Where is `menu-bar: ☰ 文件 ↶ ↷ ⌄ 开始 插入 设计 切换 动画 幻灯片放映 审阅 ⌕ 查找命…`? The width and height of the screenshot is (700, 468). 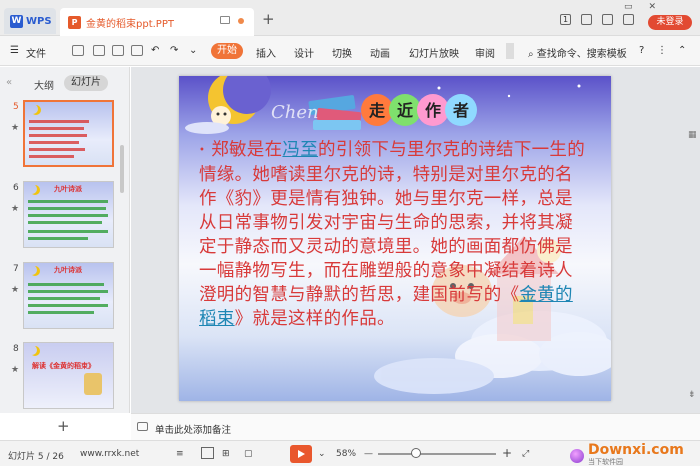 menu-bar: ☰ 文件 ↶ ↷ ⌄ 开始 插入 设计 切换 动画 幻灯片放映 审阅 ⌕ 查找命… is located at coordinates (350, 51).